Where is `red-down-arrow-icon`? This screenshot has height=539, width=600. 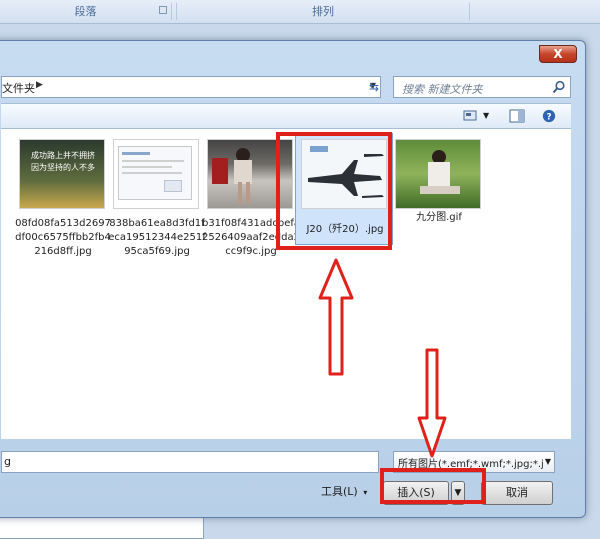 red-down-arrow-icon is located at coordinates (432, 403).